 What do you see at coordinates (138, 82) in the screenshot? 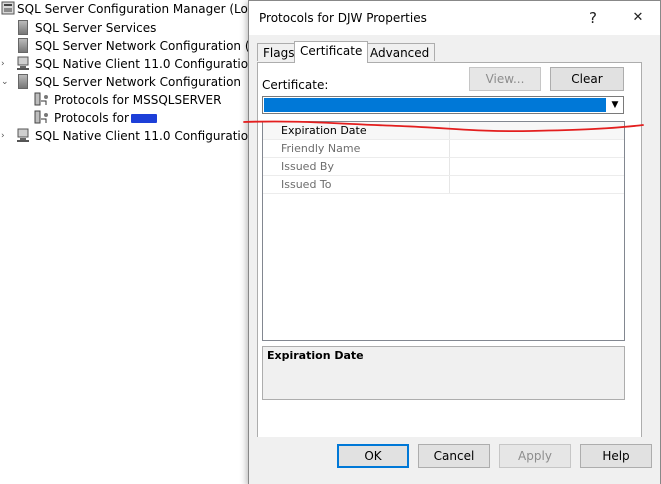
I see `tree-item-label: SQL Server Network Configuration` at bounding box center [138, 82].